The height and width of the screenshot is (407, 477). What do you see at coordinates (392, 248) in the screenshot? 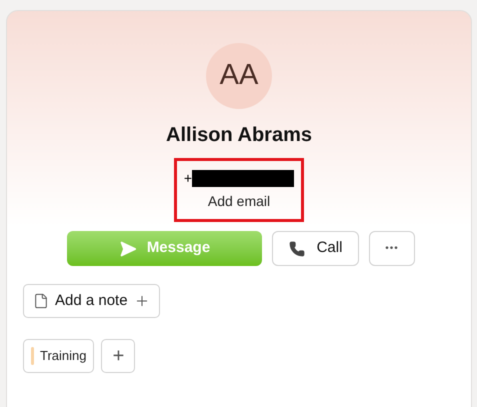
I see `more-button: •••` at bounding box center [392, 248].